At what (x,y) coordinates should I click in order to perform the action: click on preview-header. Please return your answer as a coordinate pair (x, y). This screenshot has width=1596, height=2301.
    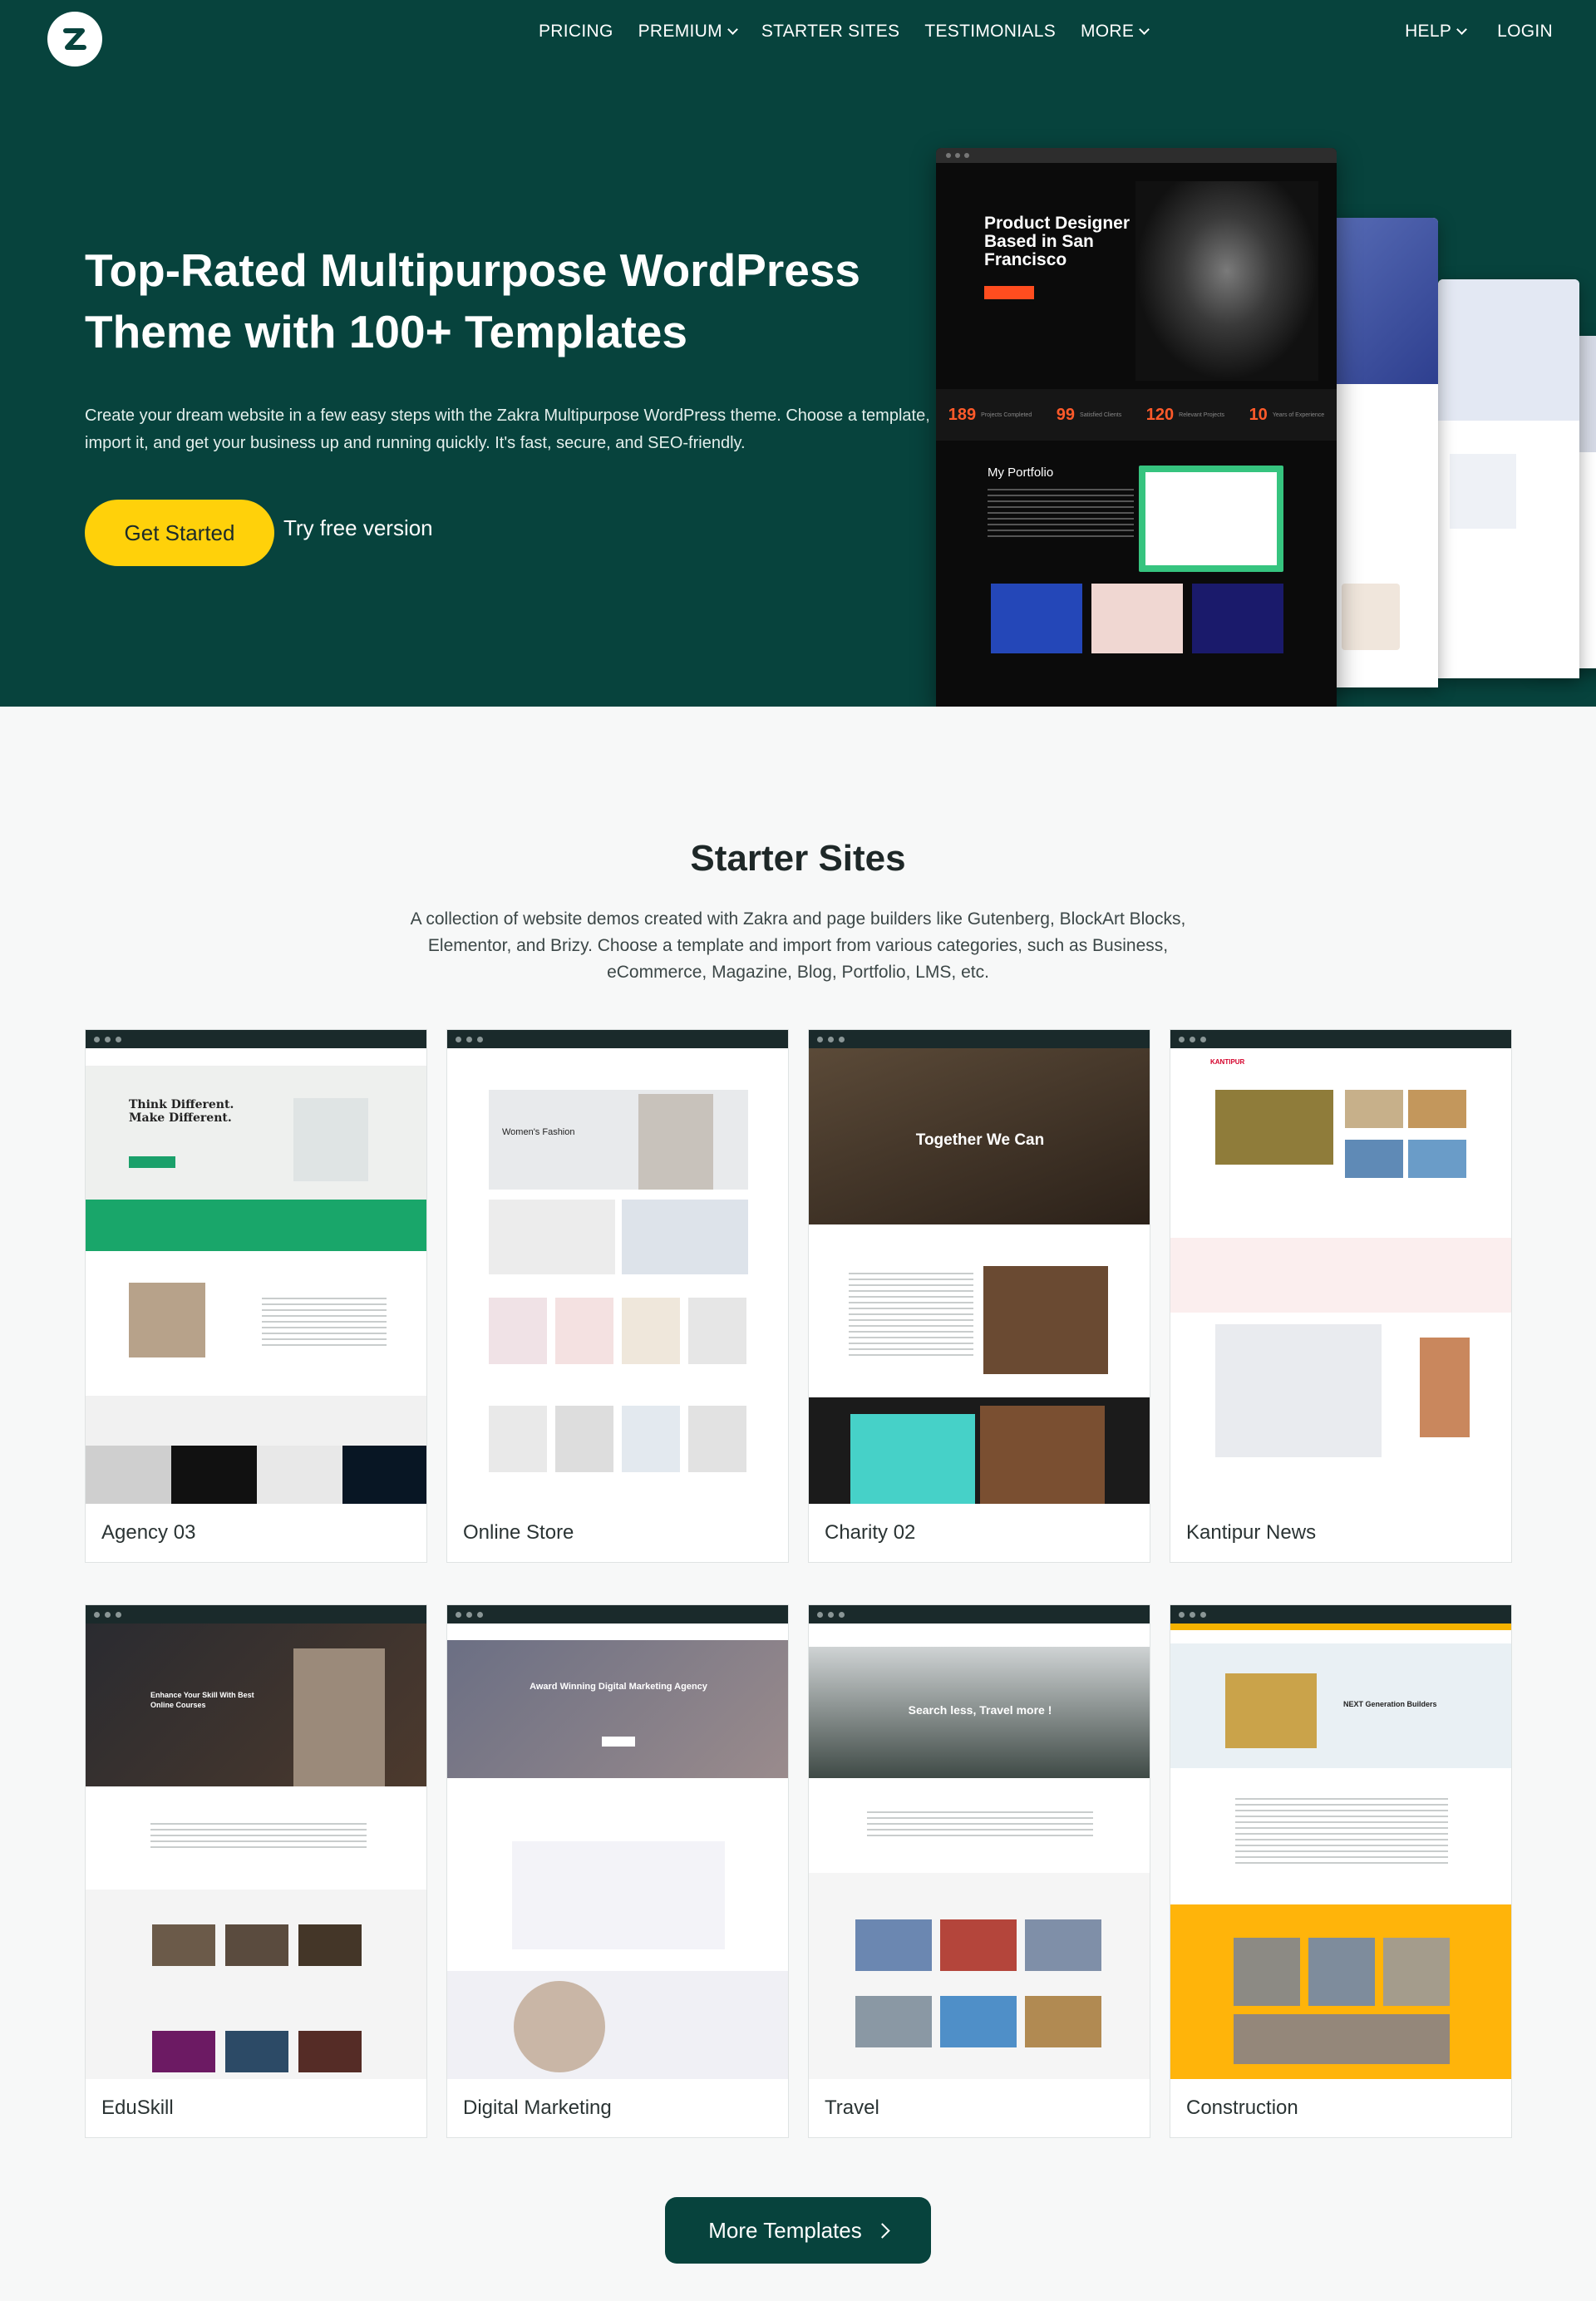
    Looking at the image, I should click on (256, 1057).